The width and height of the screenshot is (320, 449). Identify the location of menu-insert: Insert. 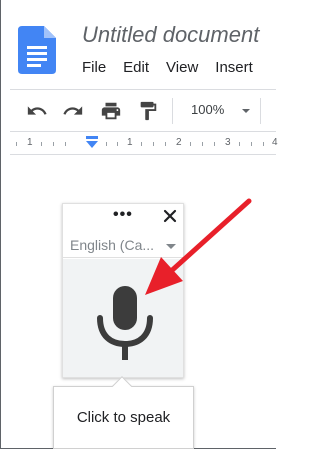
(234, 67).